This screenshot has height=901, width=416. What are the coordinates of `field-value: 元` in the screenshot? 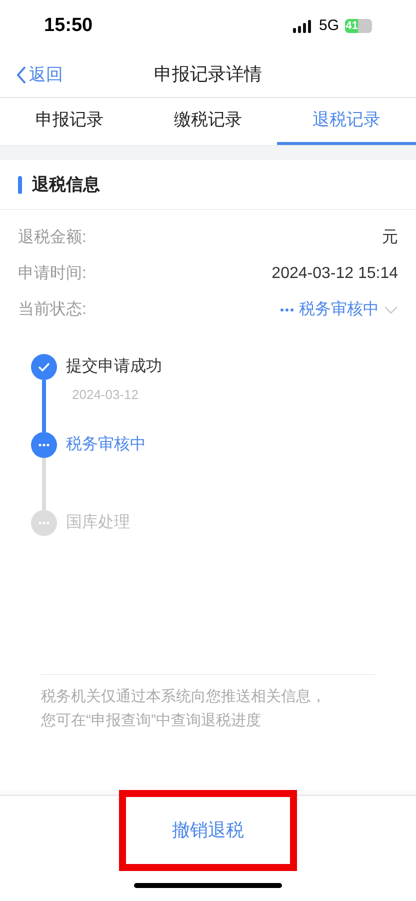 It's located at (390, 238).